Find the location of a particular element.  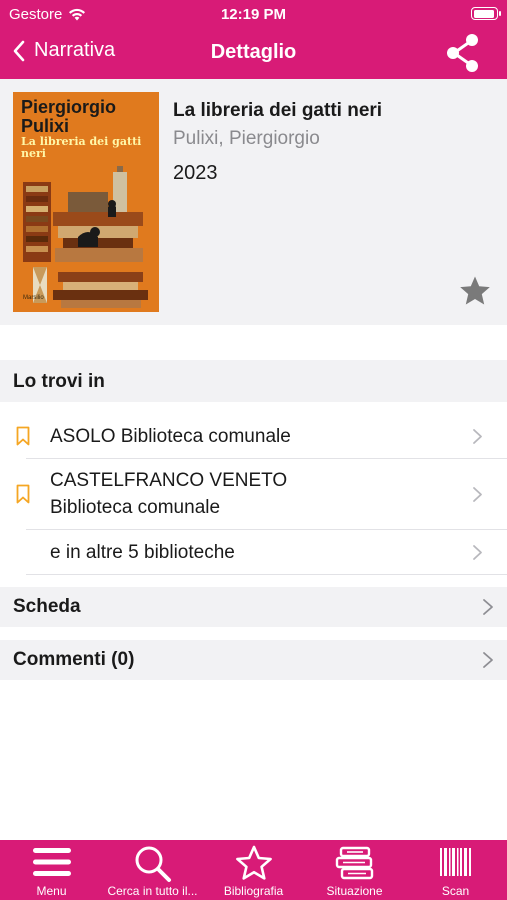

cover-title-text: La libreria dei gatti neri is located at coordinates (81, 147).